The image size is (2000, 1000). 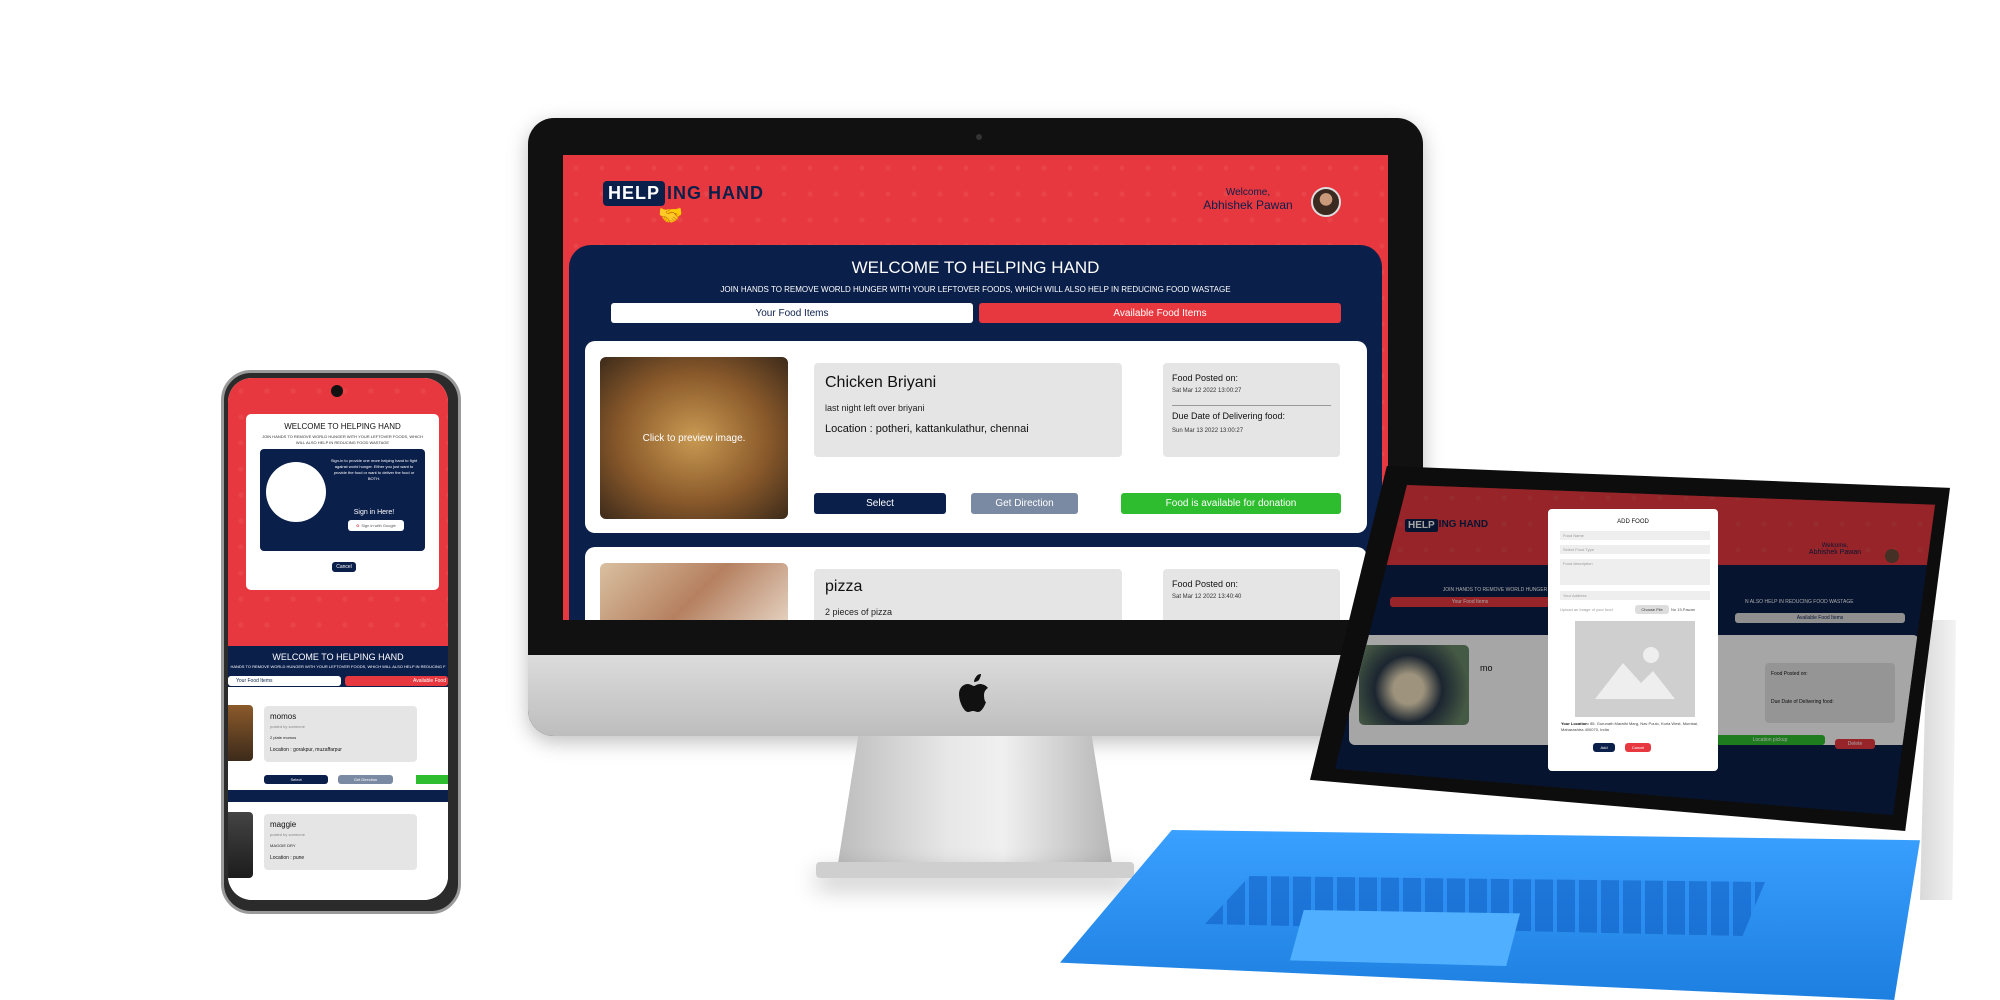 I want to click on google-signin-label: Sign in with Google, so click(x=378, y=525).